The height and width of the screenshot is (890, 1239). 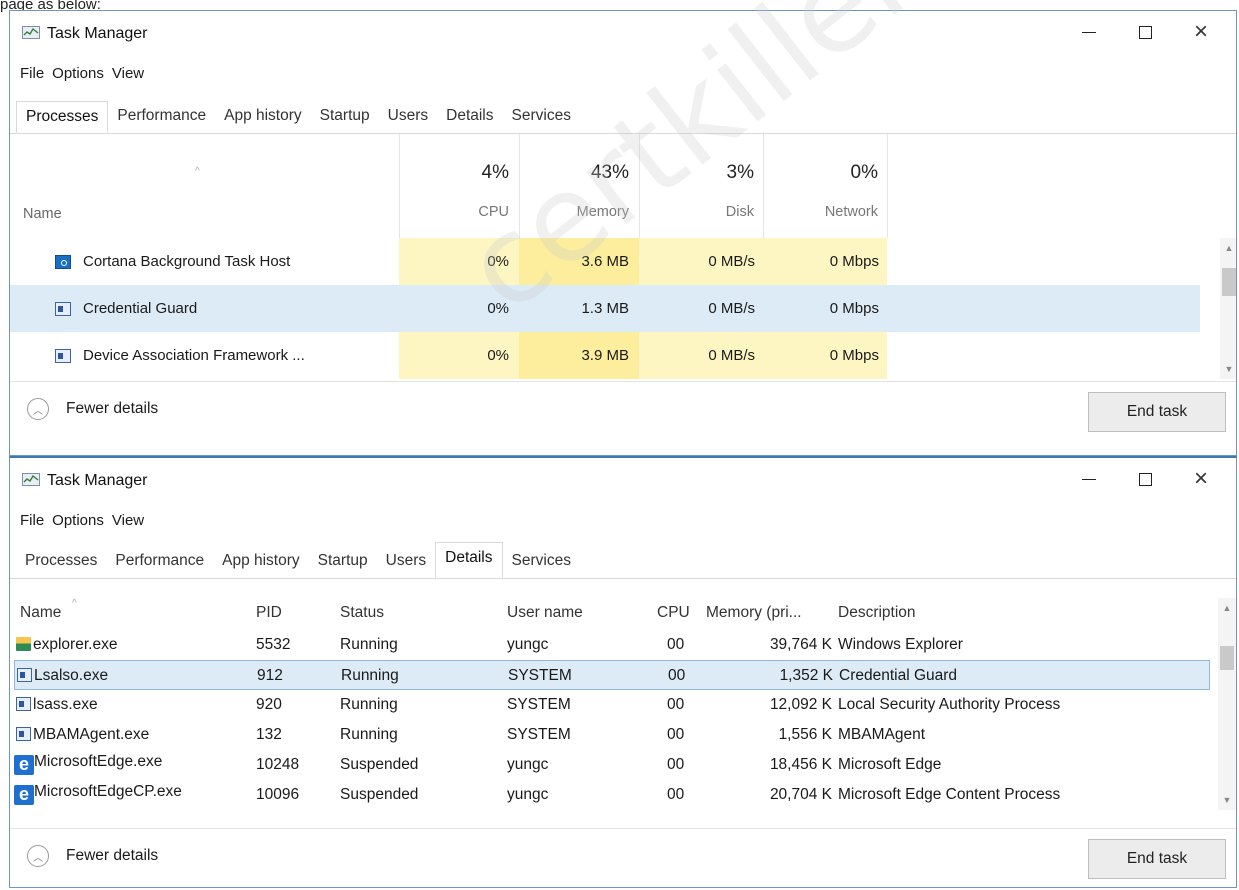 What do you see at coordinates (31, 32) in the screenshot?
I see `task-manager-icon` at bounding box center [31, 32].